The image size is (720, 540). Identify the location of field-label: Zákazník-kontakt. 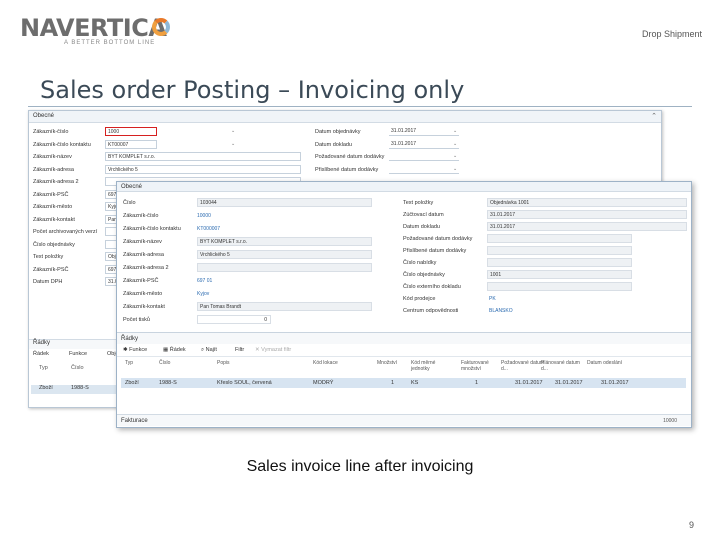
(144, 307).